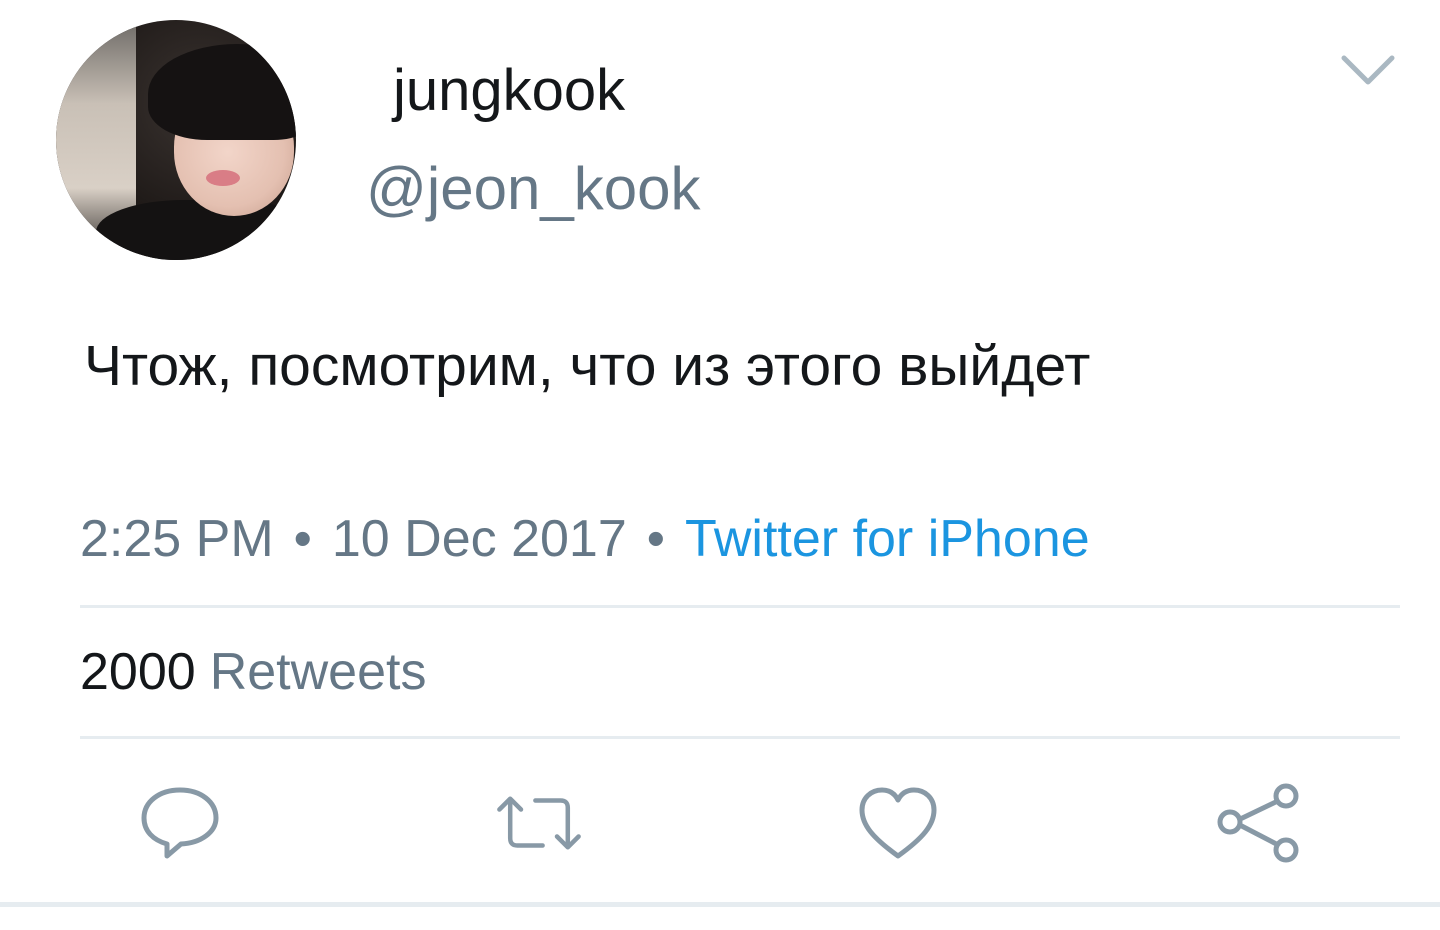 Image resolution: width=1440 pixels, height=930 pixels. Describe the element at coordinates (177, 539) in the screenshot. I see `tweet-time: 2:25 PM` at that location.